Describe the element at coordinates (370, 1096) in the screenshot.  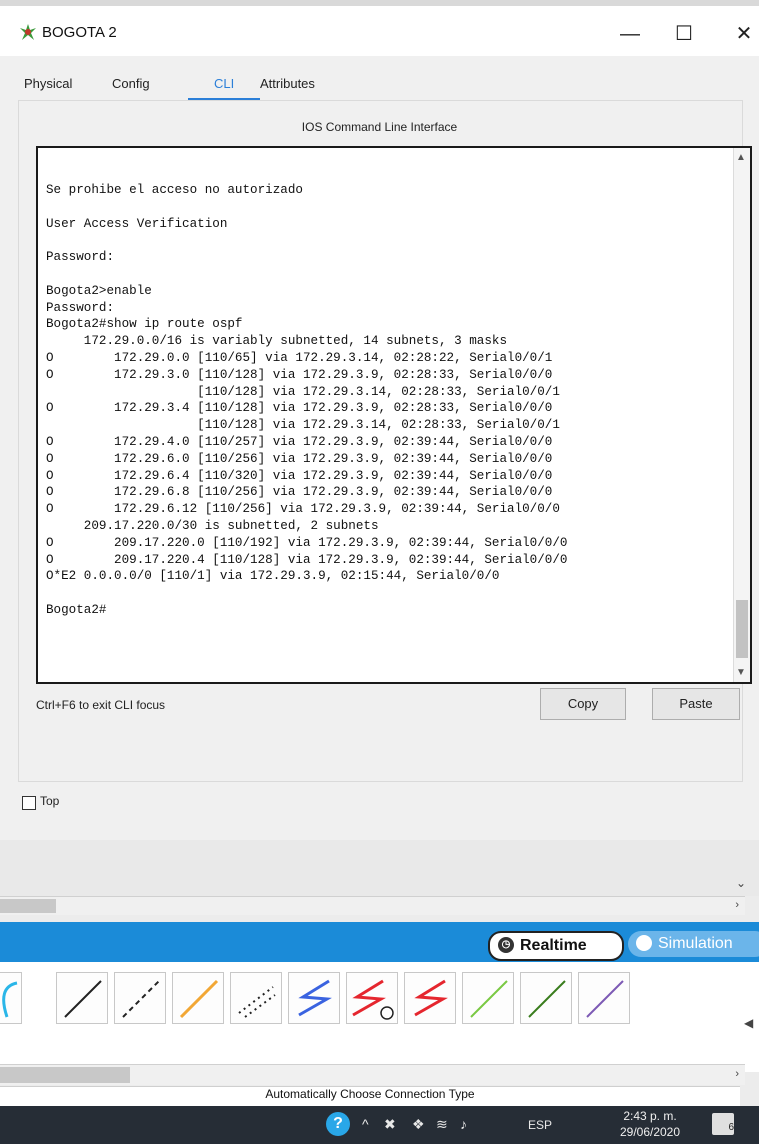
I see `connection-type-status: Automatically Choose Connection Type` at that location.